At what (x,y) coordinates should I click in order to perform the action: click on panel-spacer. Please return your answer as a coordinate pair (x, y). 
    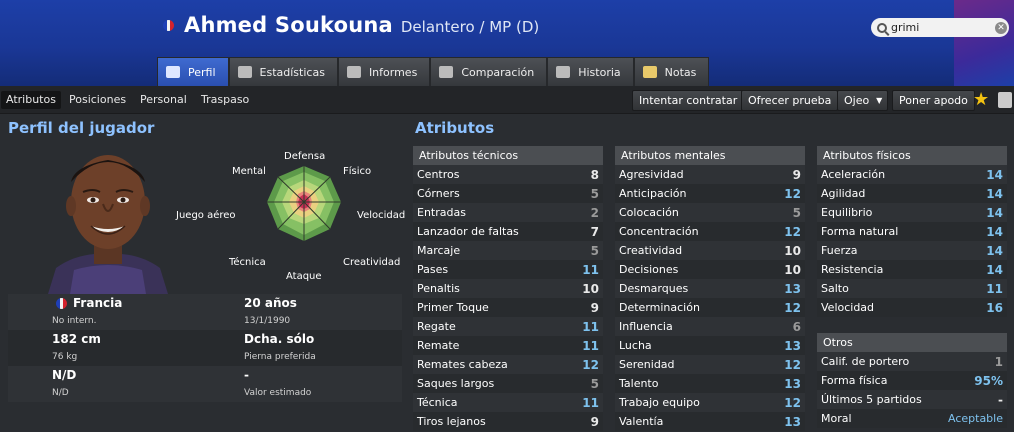
    Looking at the image, I should click on (912, 325).